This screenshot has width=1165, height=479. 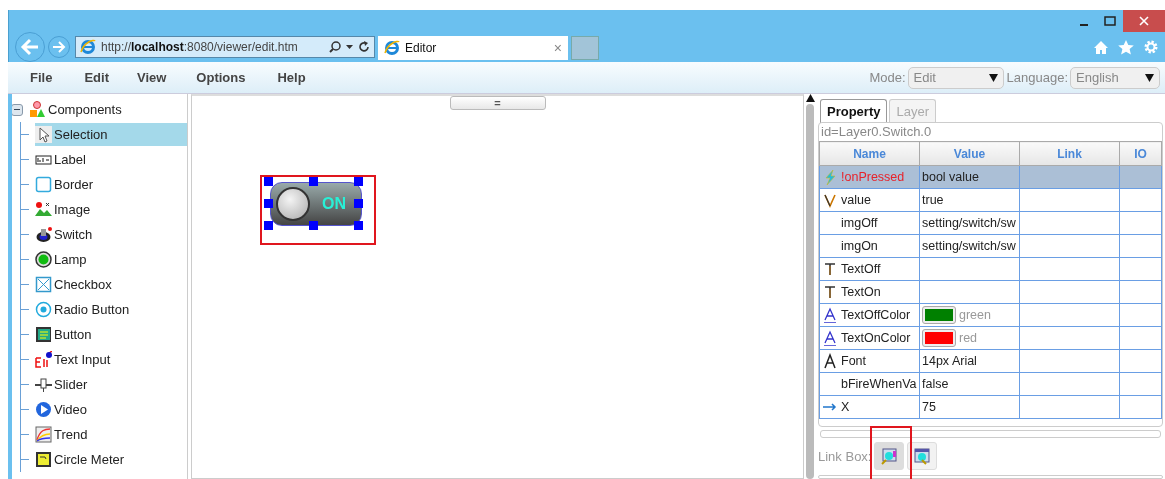 I want to click on property-value: 14px Arial, so click(x=949, y=361).